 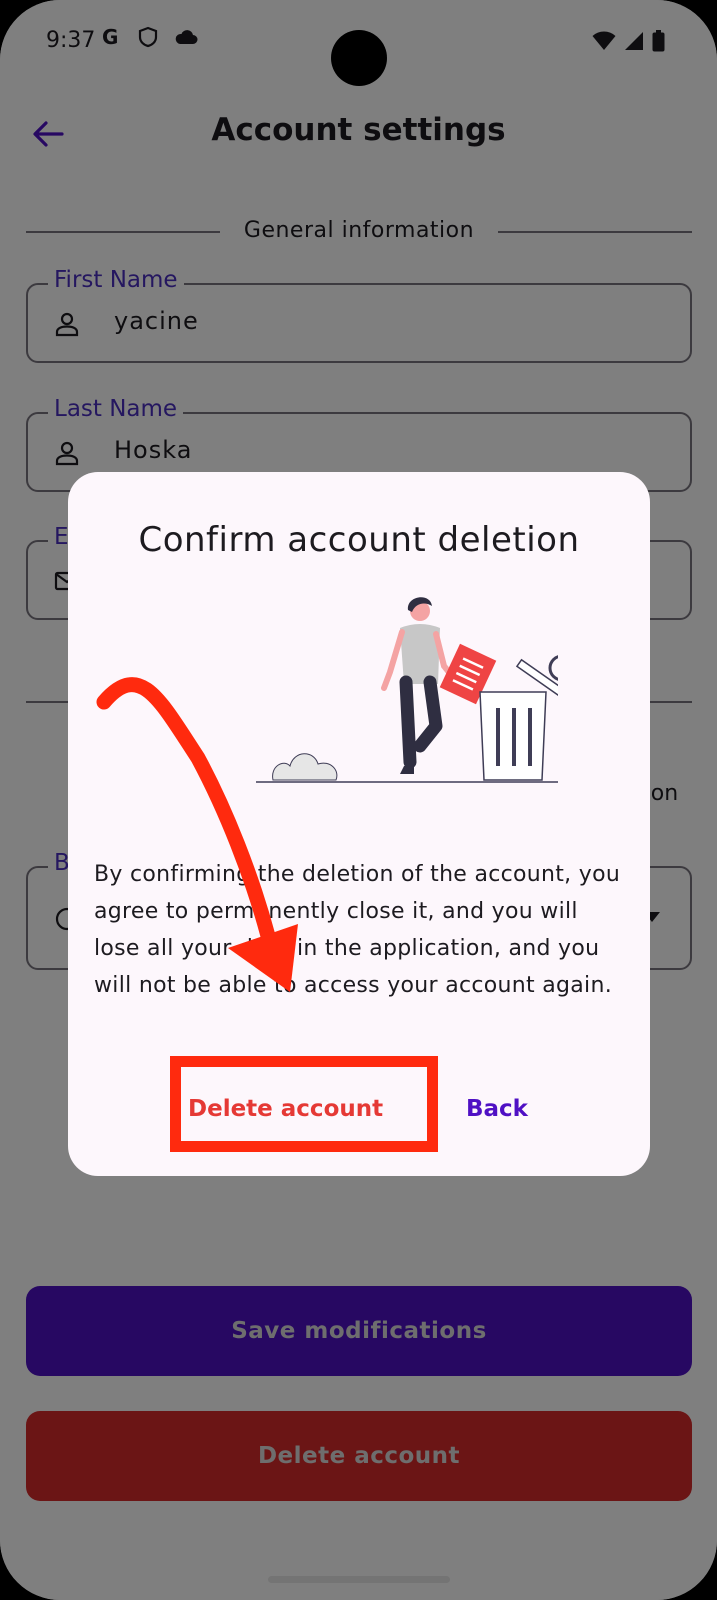 I want to click on bush-shape, so click(x=305, y=767).